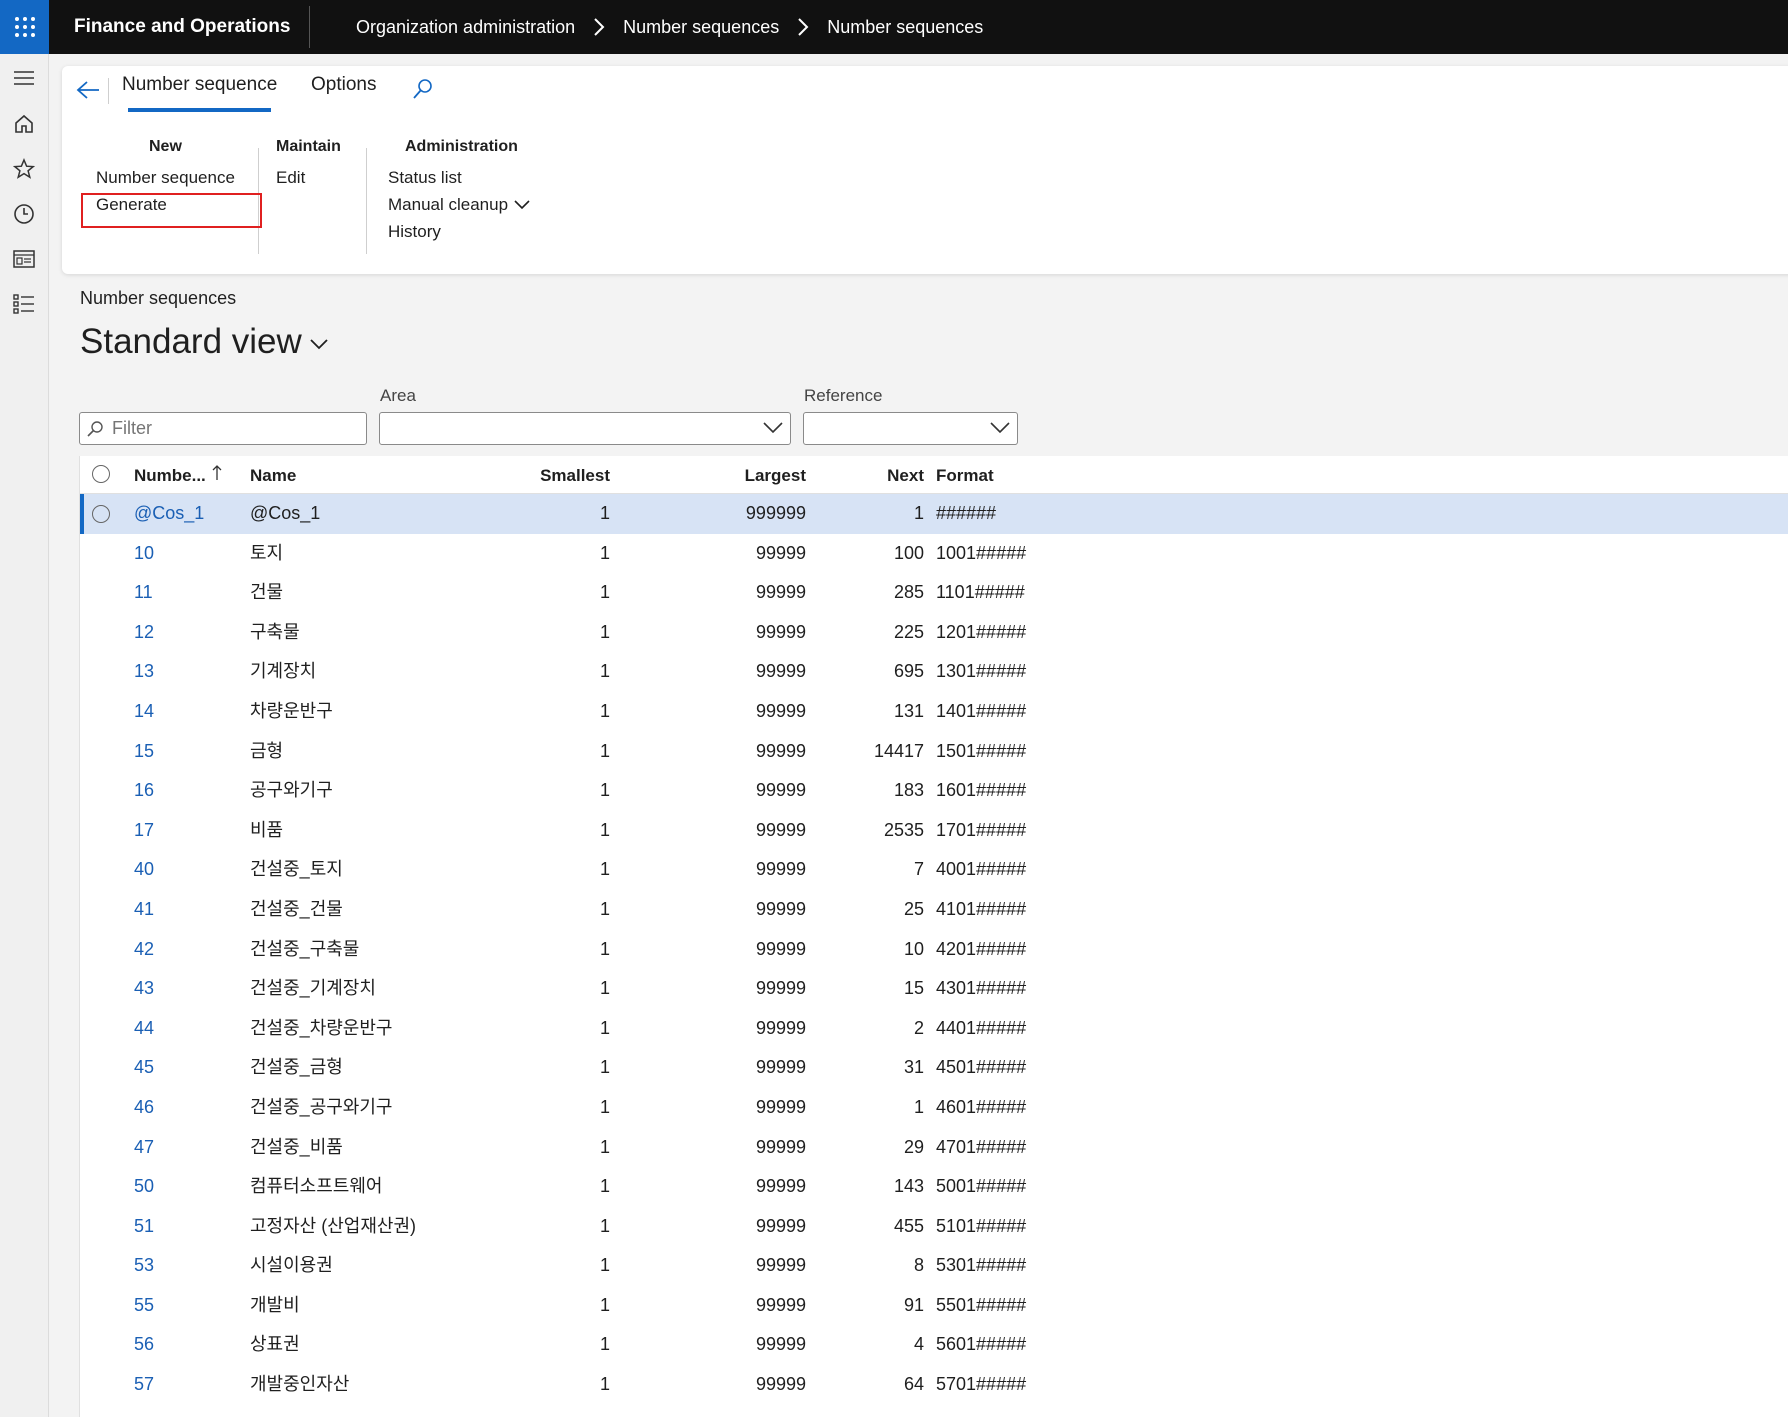  I want to click on row-number-link: 13, so click(144, 672).